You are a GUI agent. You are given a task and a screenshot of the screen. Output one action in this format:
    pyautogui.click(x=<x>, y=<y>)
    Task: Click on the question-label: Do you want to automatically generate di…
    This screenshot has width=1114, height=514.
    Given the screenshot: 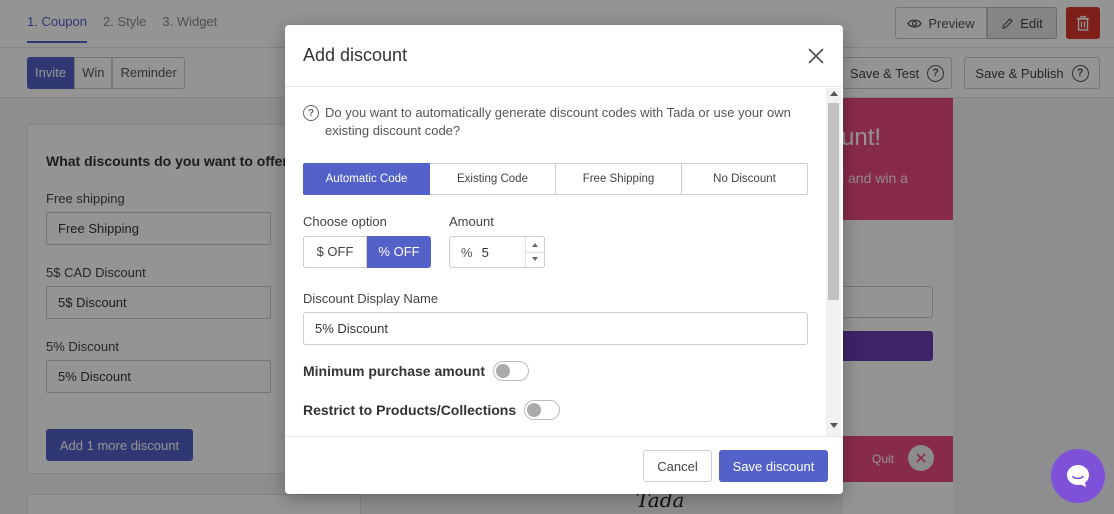 What is the action you would take?
    pyautogui.click(x=558, y=121)
    